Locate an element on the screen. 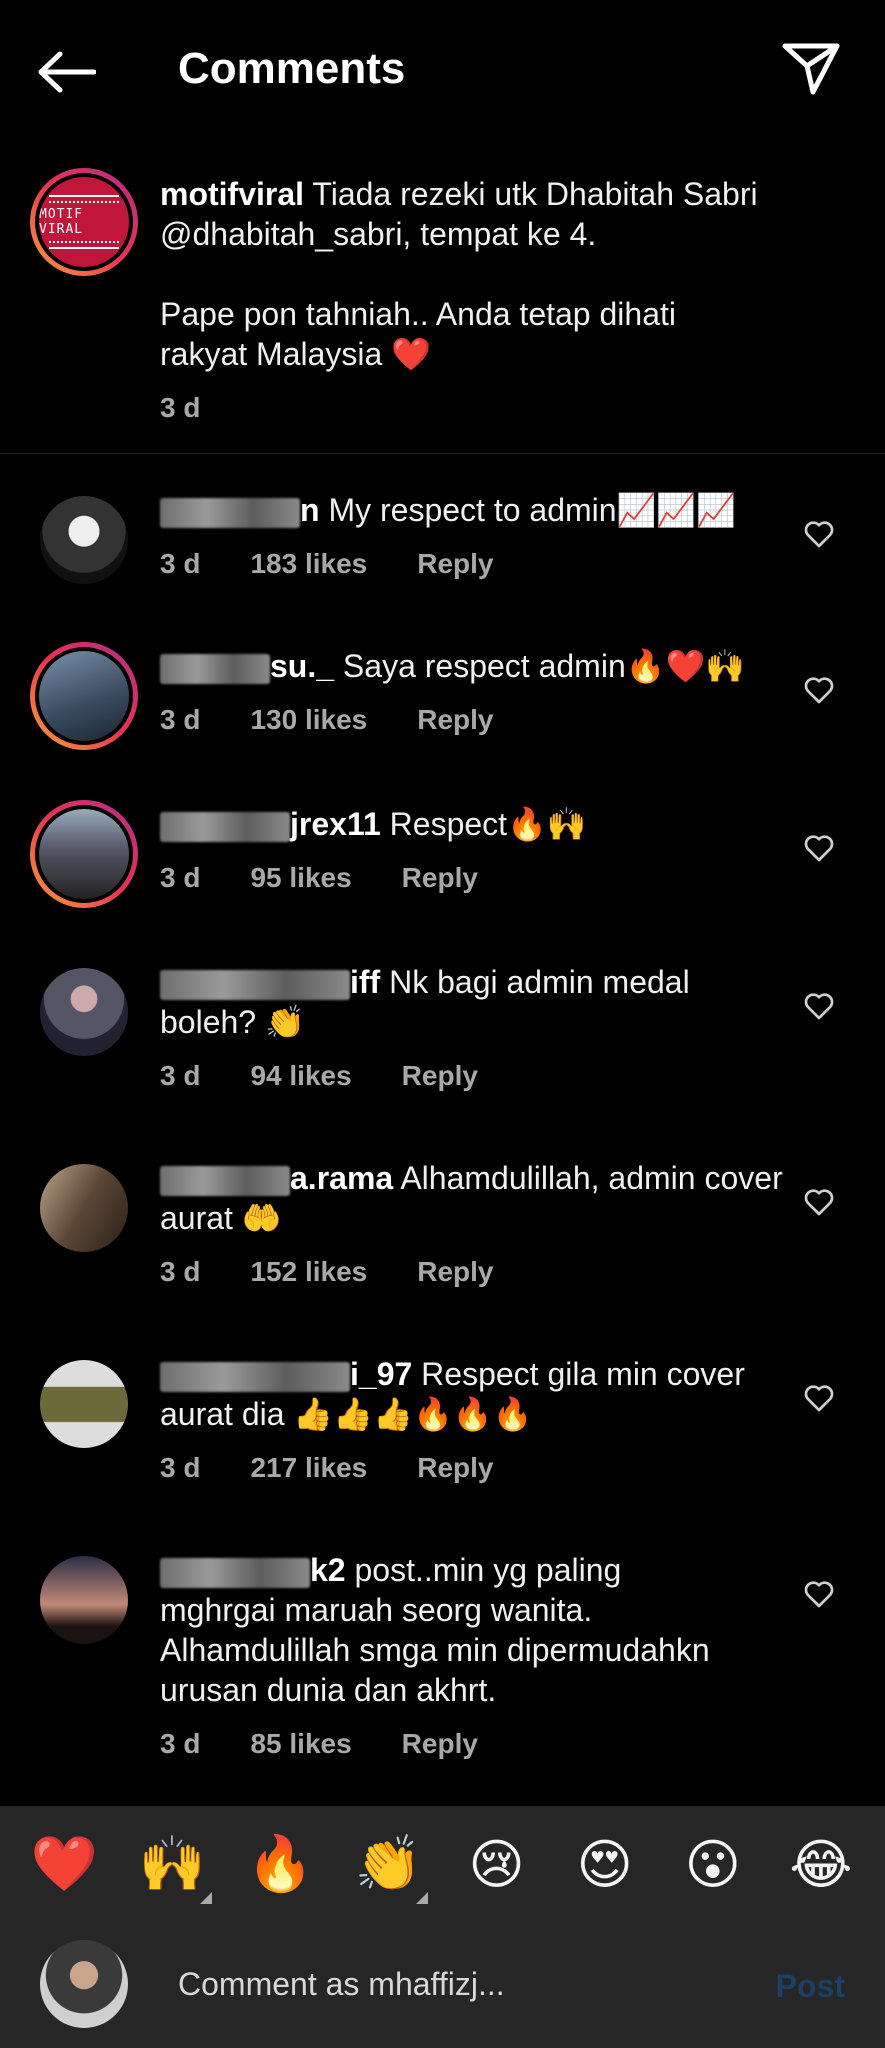  header: Comments is located at coordinates (442, 70).